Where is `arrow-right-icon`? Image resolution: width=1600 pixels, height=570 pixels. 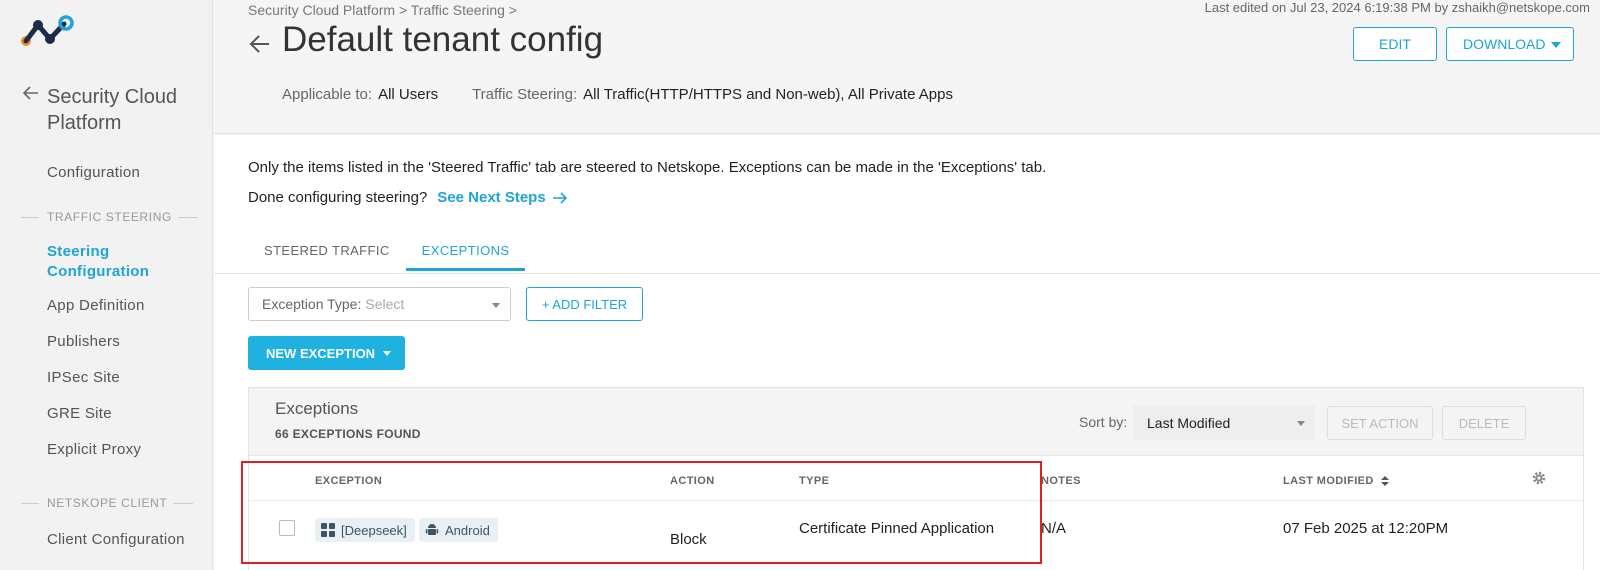 arrow-right-icon is located at coordinates (559, 197).